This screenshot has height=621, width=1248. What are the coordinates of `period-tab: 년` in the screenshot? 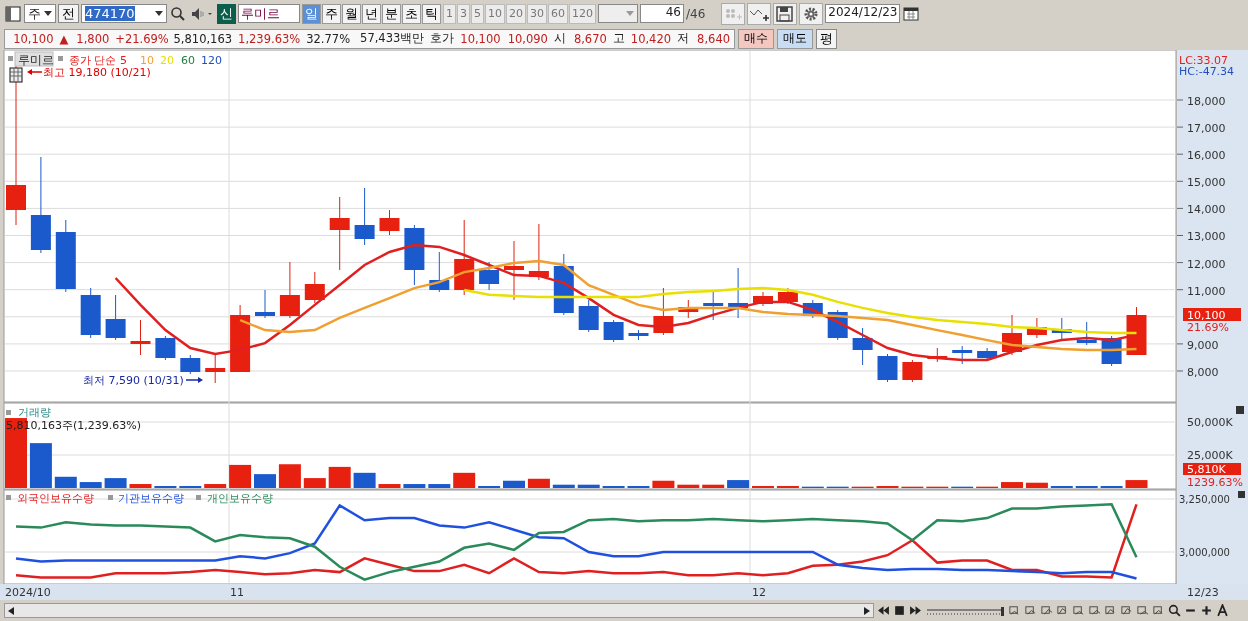 It's located at (371, 13).